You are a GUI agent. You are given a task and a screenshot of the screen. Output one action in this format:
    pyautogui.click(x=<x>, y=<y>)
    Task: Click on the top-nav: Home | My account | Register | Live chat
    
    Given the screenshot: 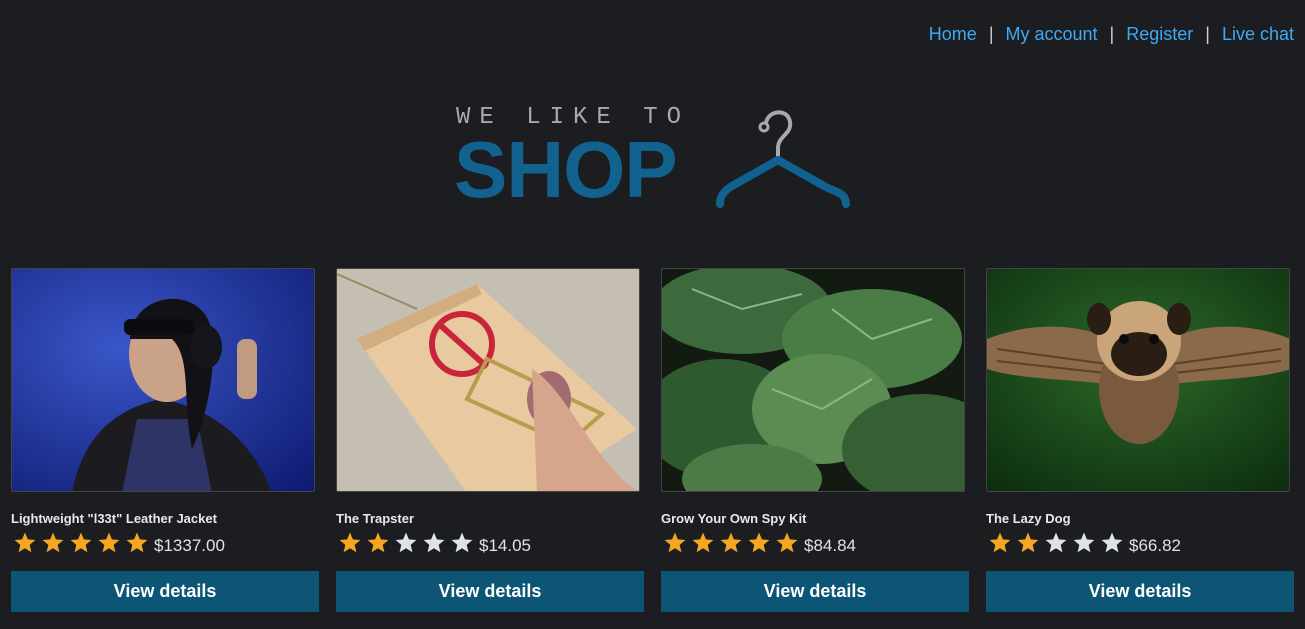 What is the action you would take?
    pyautogui.click(x=1111, y=34)
    